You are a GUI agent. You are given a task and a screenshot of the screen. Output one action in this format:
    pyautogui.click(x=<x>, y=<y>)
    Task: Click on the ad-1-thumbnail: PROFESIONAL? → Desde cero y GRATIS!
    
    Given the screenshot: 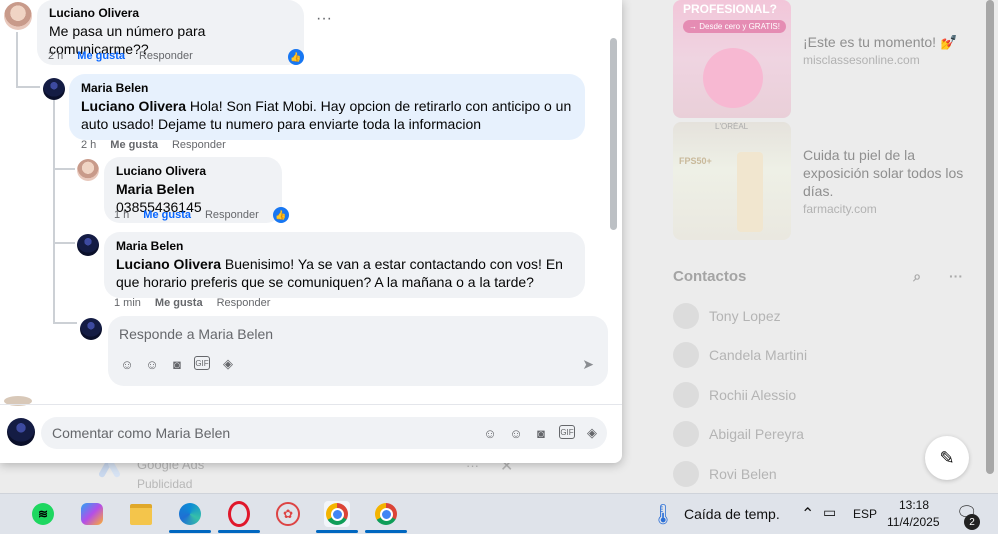 What is the action you would take?
    pyautogui.click(x=732, y=59)
    